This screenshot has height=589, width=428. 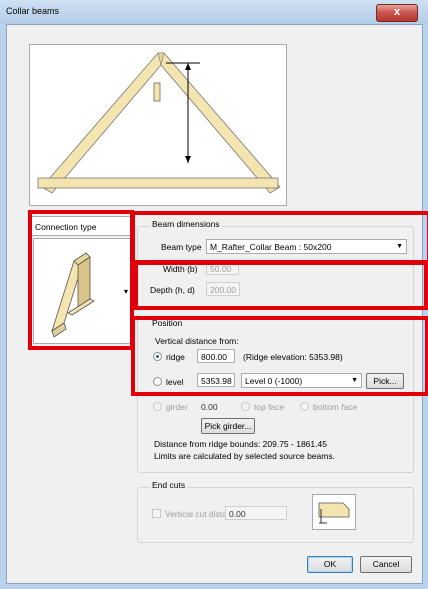 I want to click on ok-button: OK, so click(x=330, y=564).